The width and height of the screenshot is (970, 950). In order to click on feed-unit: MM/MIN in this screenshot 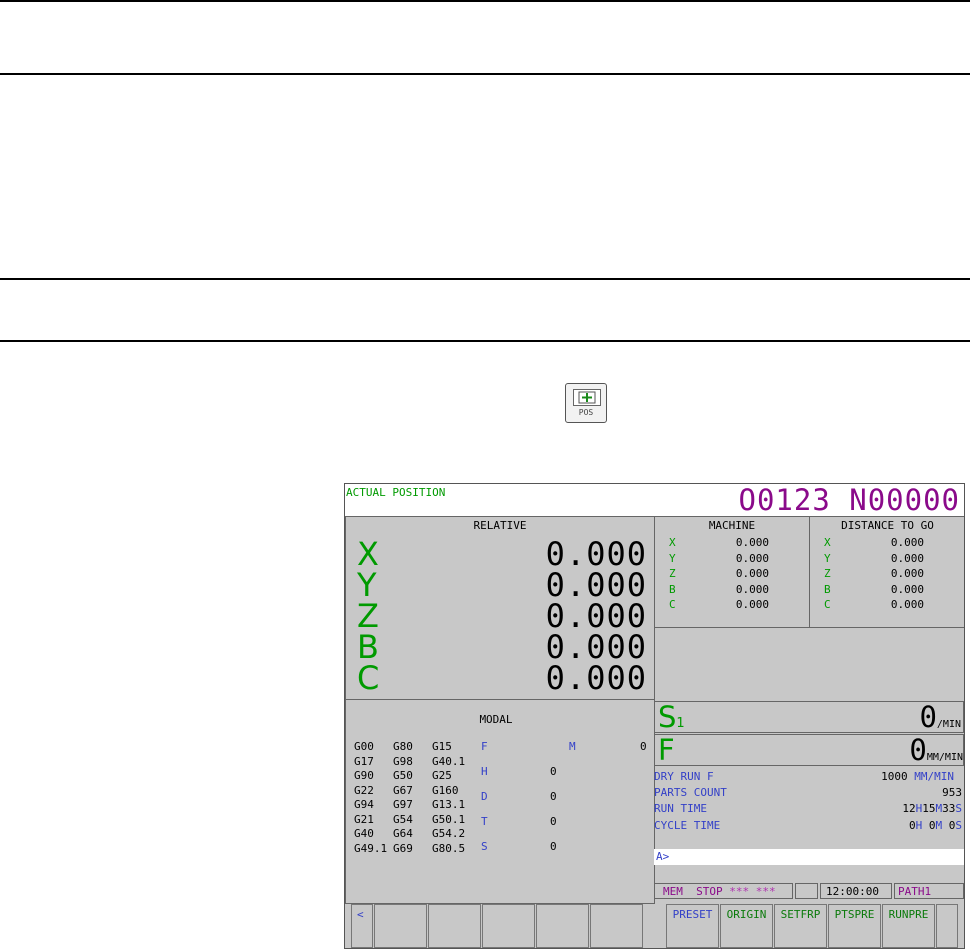, I will do `click(944, 757)`.